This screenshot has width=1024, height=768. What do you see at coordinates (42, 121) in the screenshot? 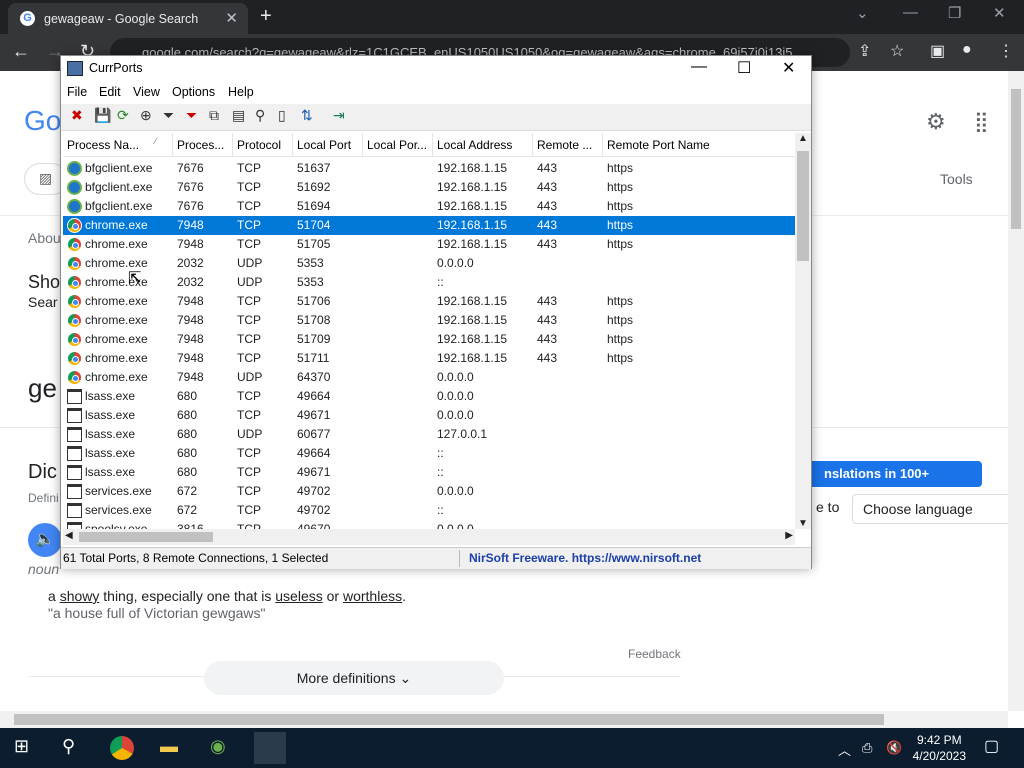
I see `google-logo: Go` at bounding box center [42, 121].